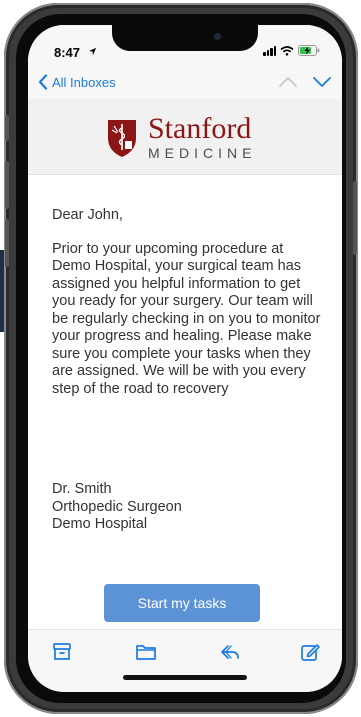 Image resolution: width=361 pixels, height=717 pixels. What do you see at coordinates (287, 50) in the screenshot?
I see `wifi-icon` at bounding box center [287, 50].